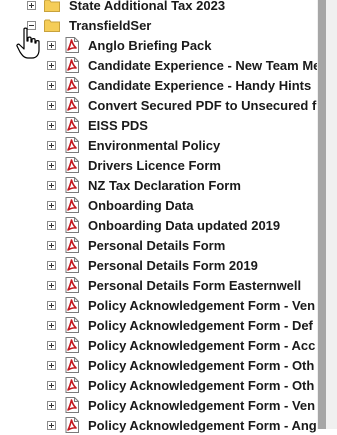  I want to click on tree-node-label: Candidate Experience - Handy Hints, so click(199, 85).